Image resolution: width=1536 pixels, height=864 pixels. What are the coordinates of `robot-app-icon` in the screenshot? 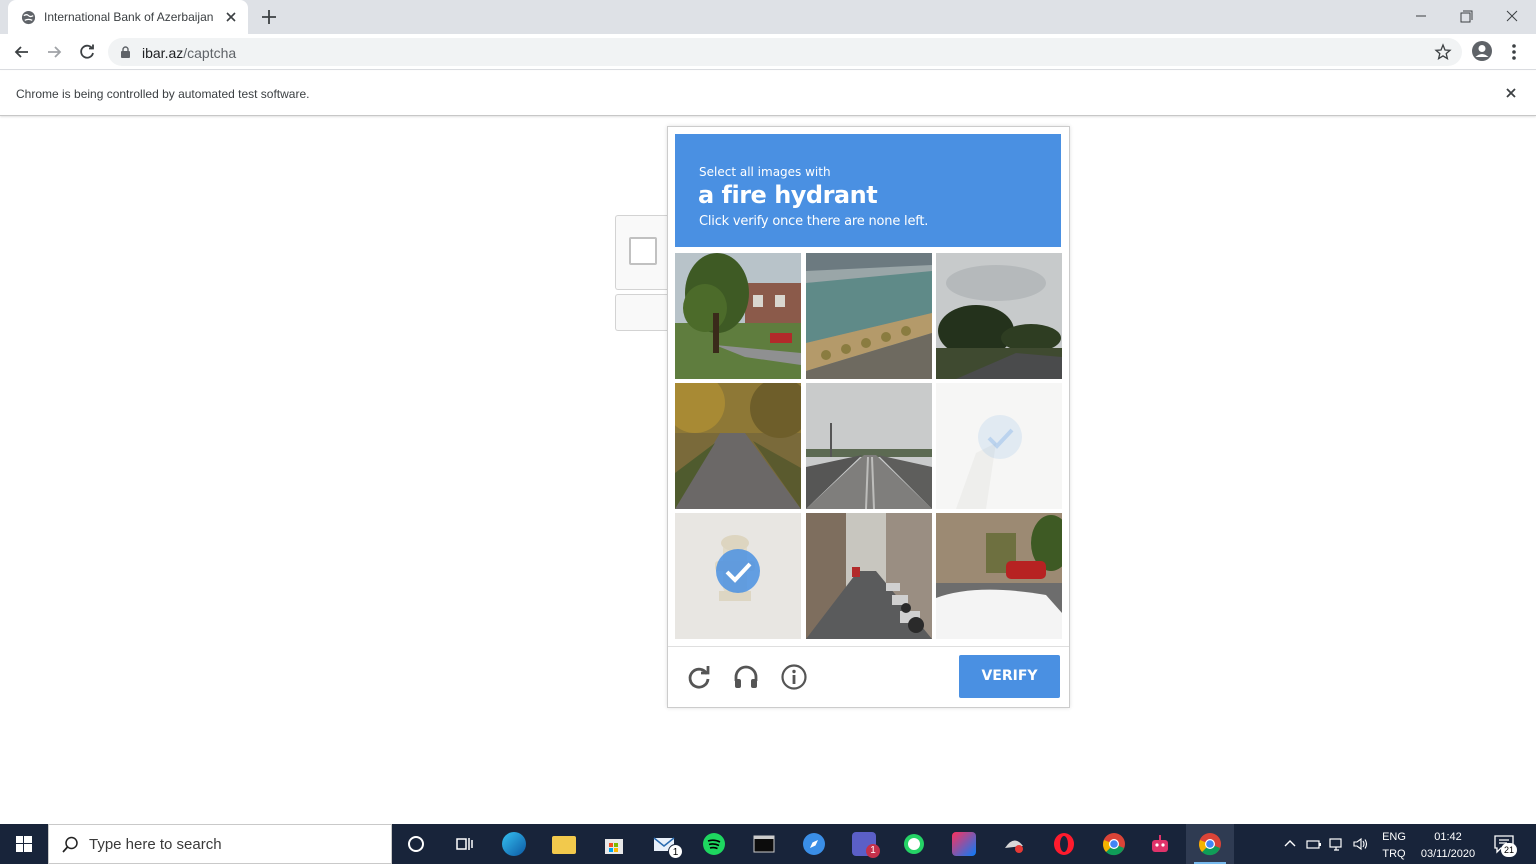 It's located at (1160, 844).